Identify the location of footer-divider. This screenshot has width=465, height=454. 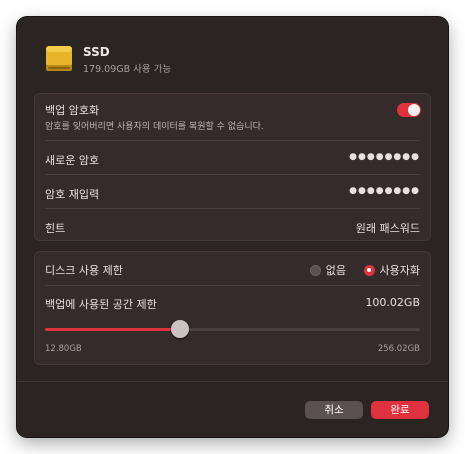
(232, 381).